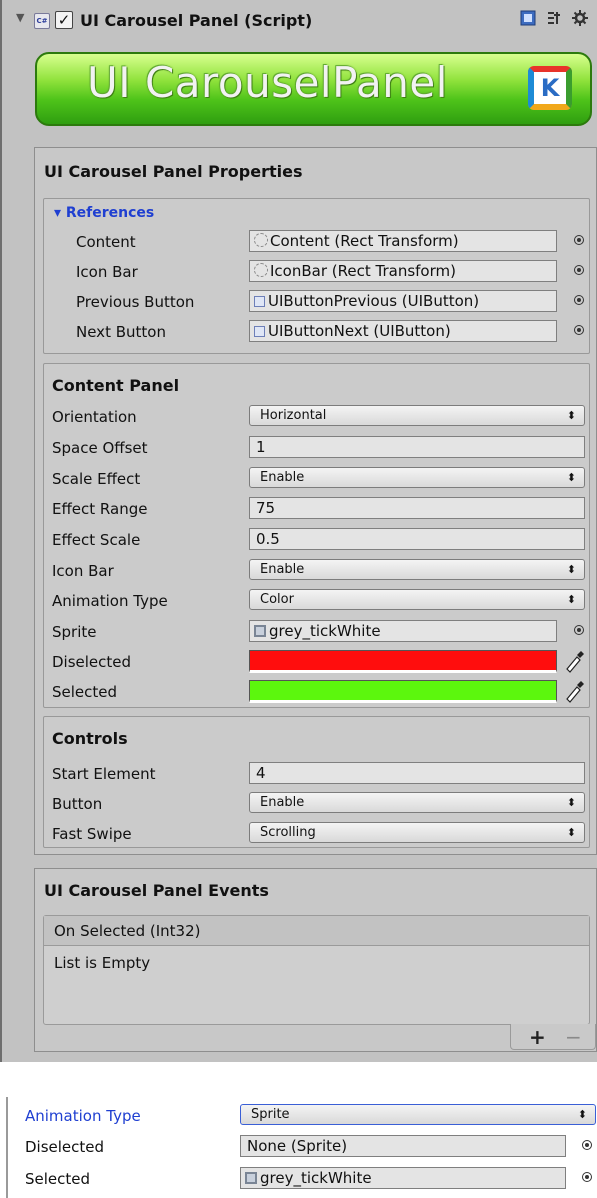 The image size is (597, 1198). Describe the element at coordinates (96, 540) in the screenshot. I see `effect-scale-label: Effect Scale` at that location.